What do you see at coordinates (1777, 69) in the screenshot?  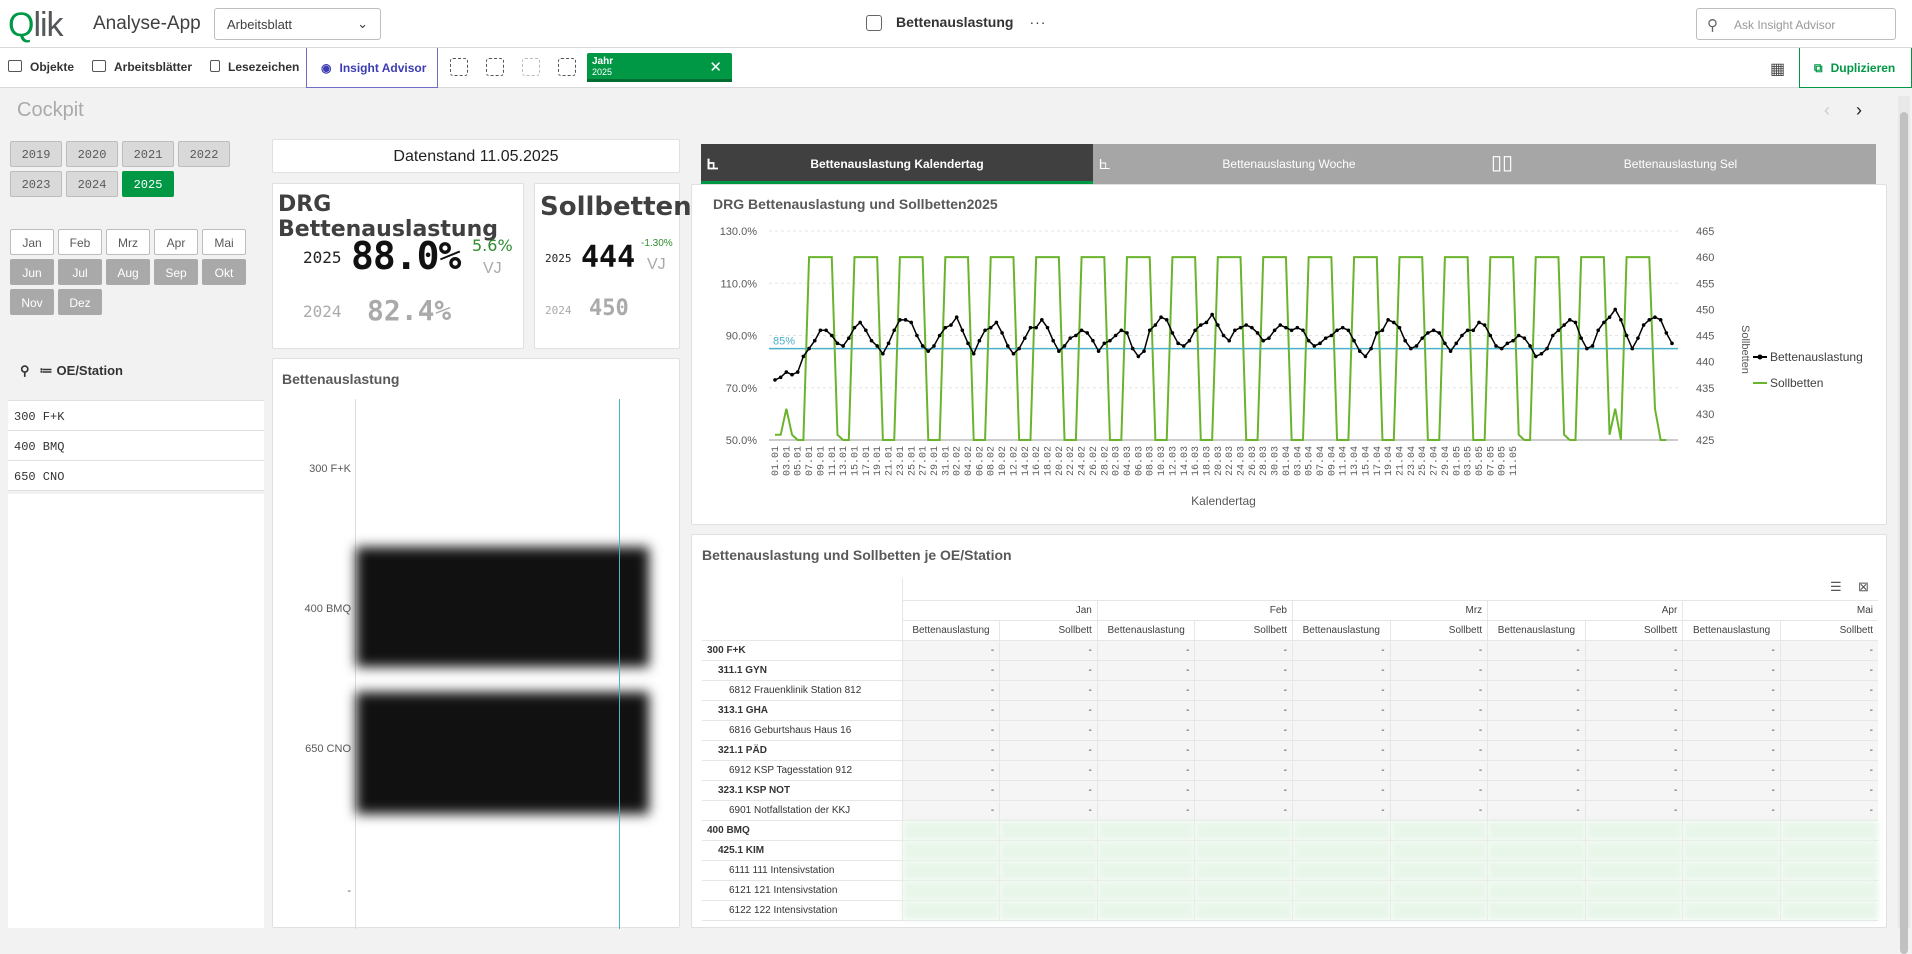 I see `grid-view-icon: ▦` at bounding box center [1777, 69].